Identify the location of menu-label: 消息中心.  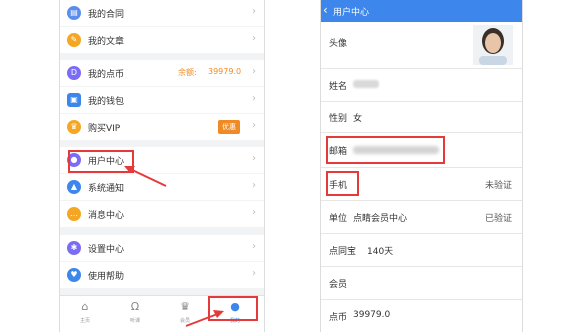
(106, 216).